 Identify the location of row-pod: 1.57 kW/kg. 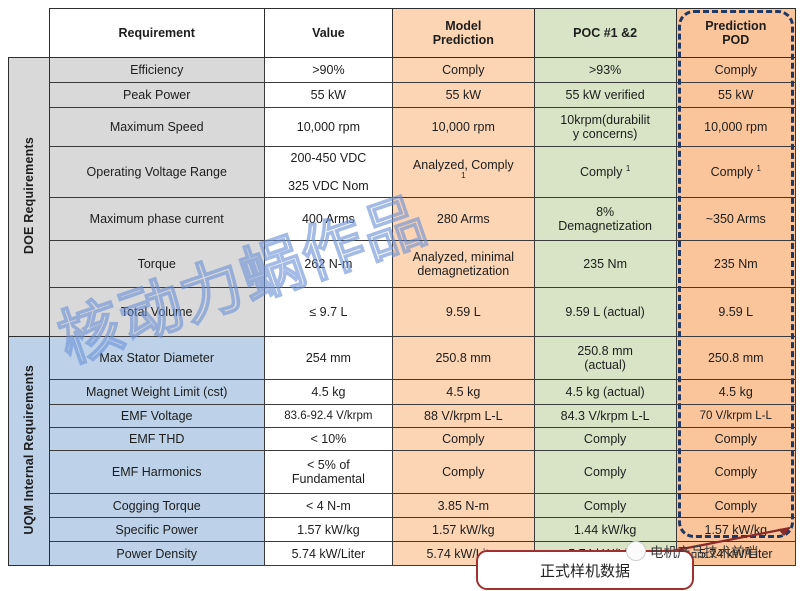
(736, 529).